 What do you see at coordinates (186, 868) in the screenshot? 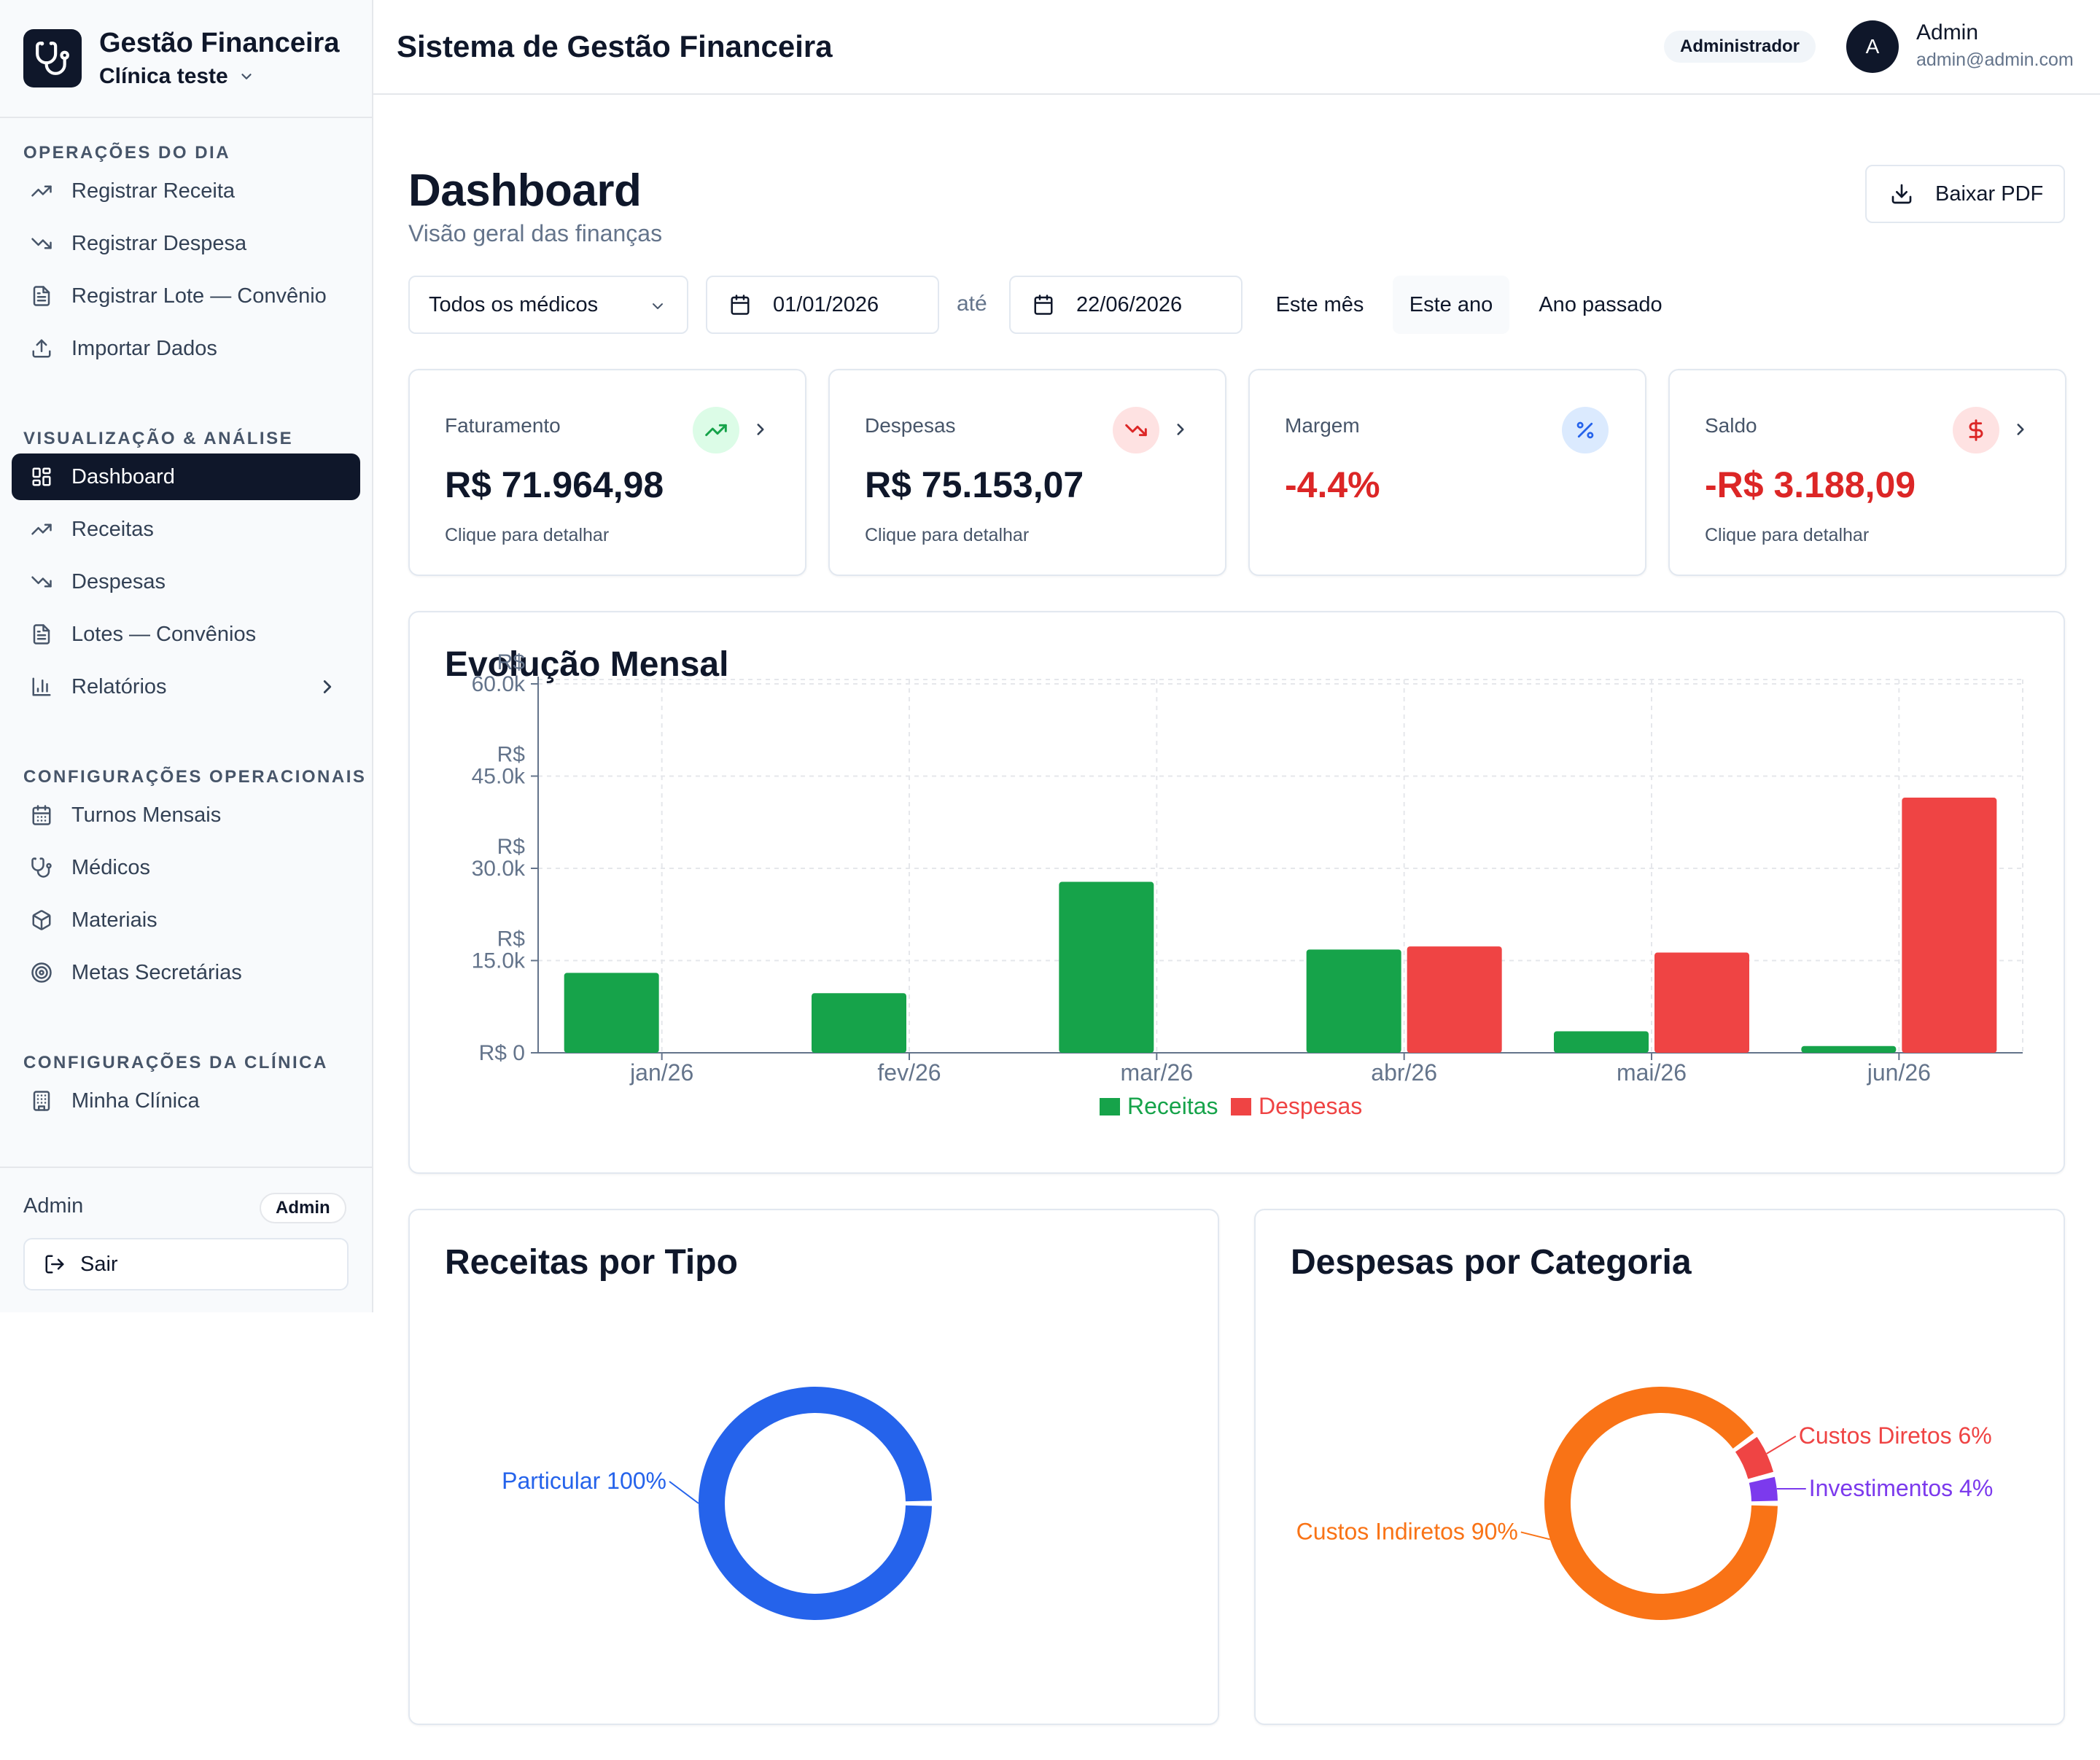
I see `sidebar-item-medicos: Médicos` at bounding box center [186, 868].